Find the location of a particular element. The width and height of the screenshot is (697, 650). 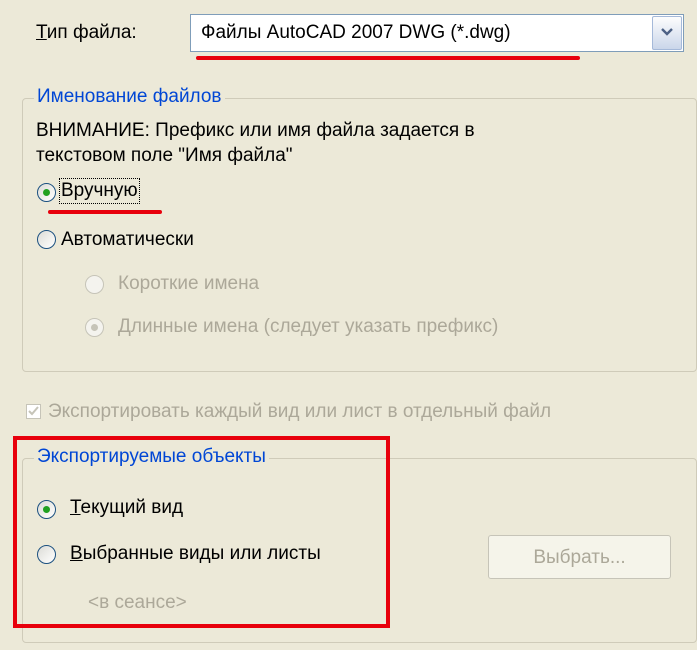

file-naming-title: Именование файлов is located at coordinates (129, 97).